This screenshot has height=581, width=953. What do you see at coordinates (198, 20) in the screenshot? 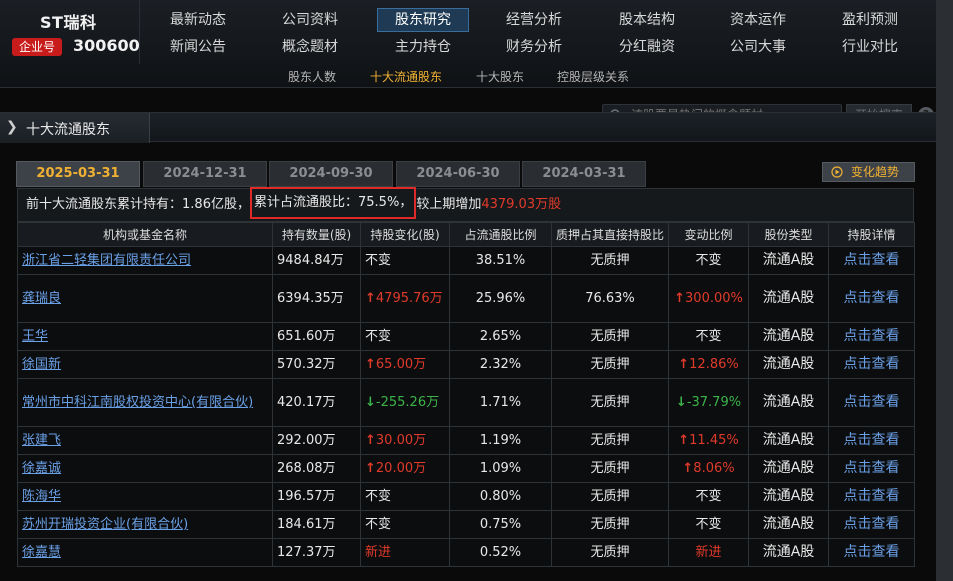
I see `nav-latest-news: 最新动态` at bounding box center [198, 20].